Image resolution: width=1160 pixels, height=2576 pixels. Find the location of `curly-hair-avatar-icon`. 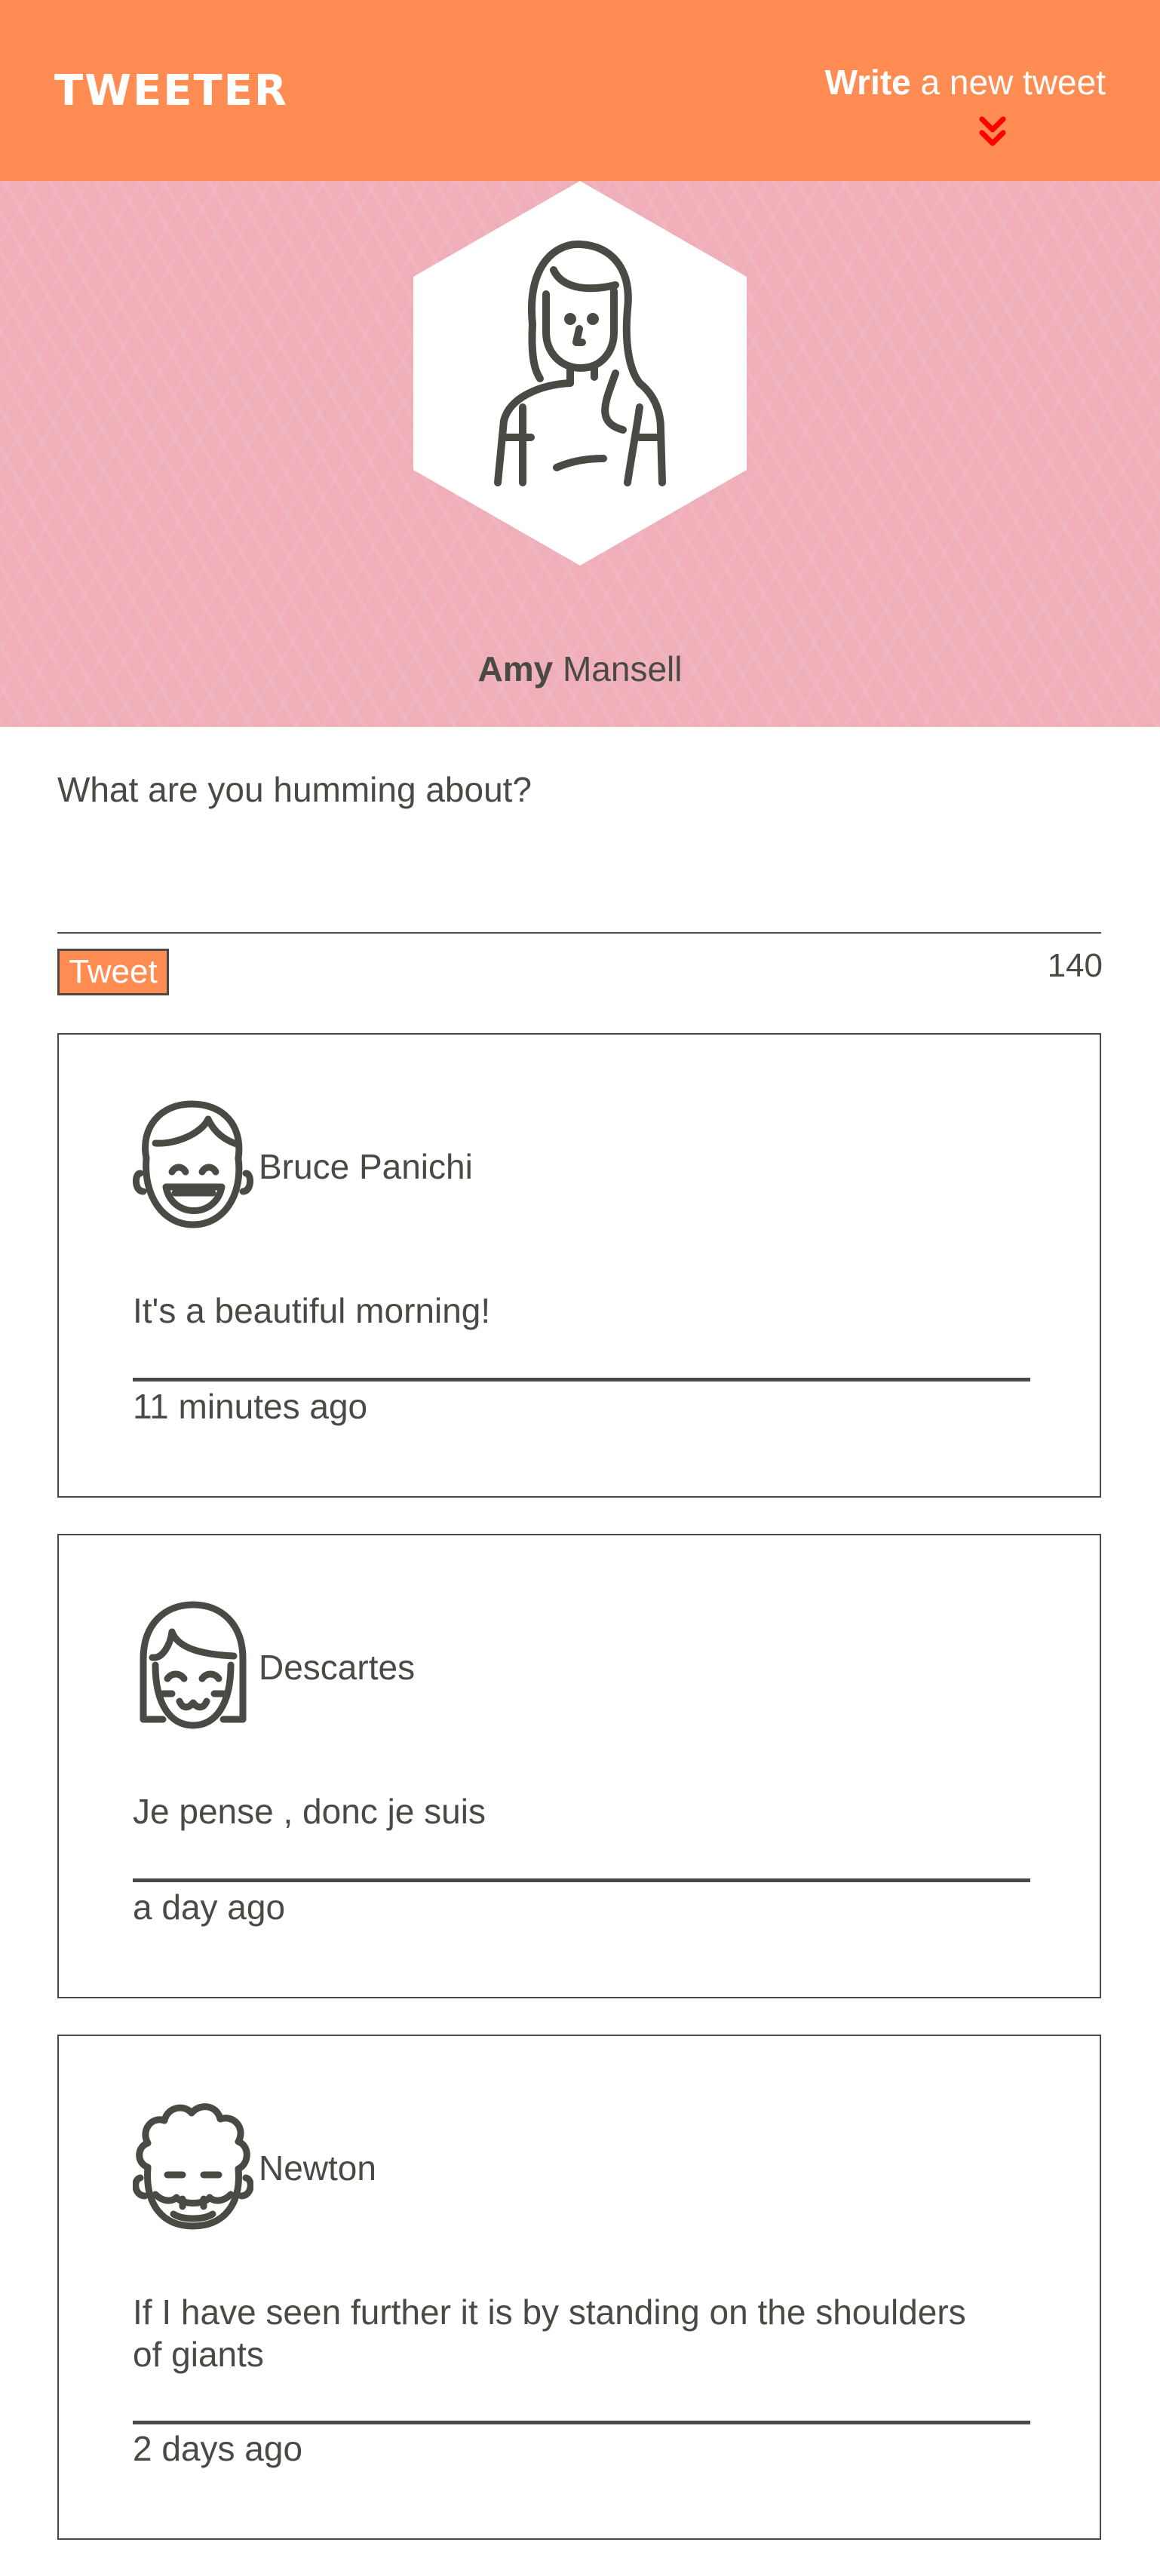

curly-hair-avatar-icon is located at coordinates (193, 2166).